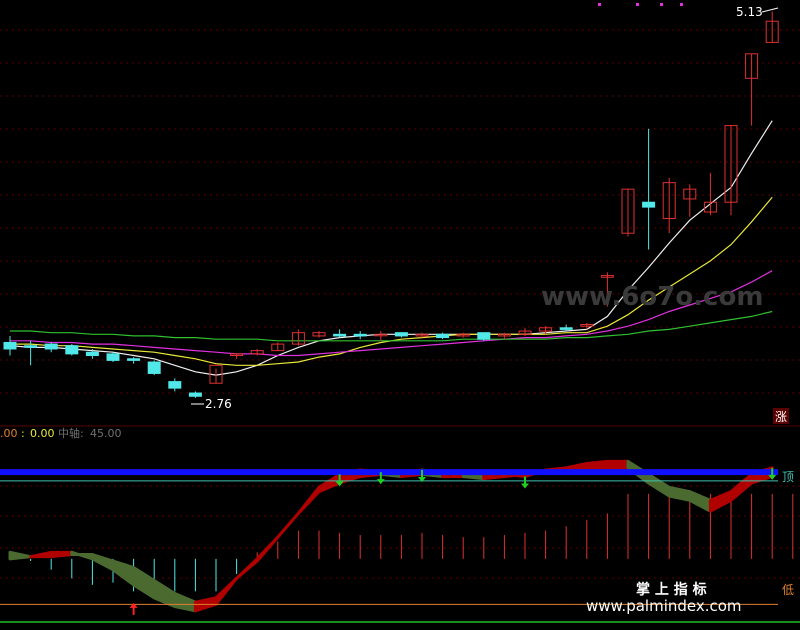  I want to click on indicator-mid-value: 45.00, so click(106, 433).